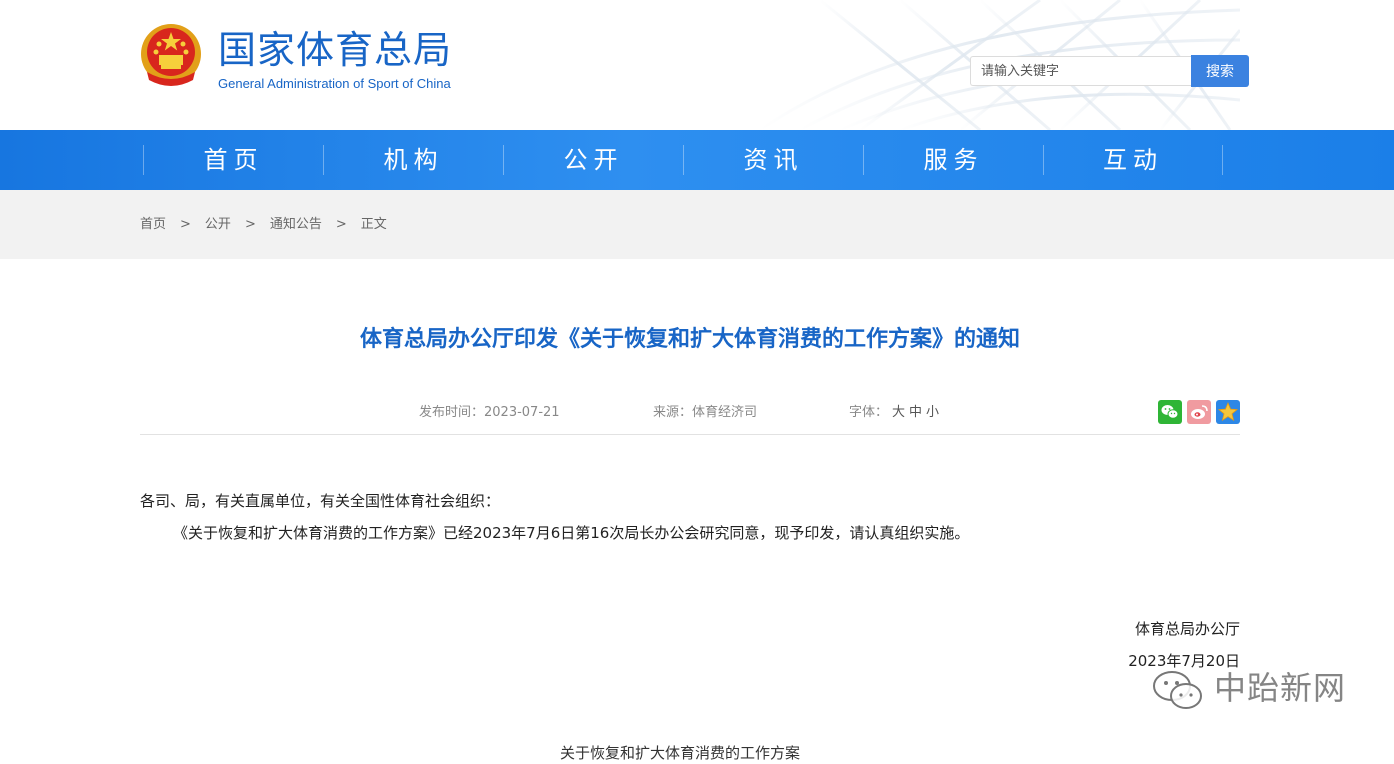 The image size is (1394, 764). I want to click on wechat-logo-icon, so click(1177, 690).